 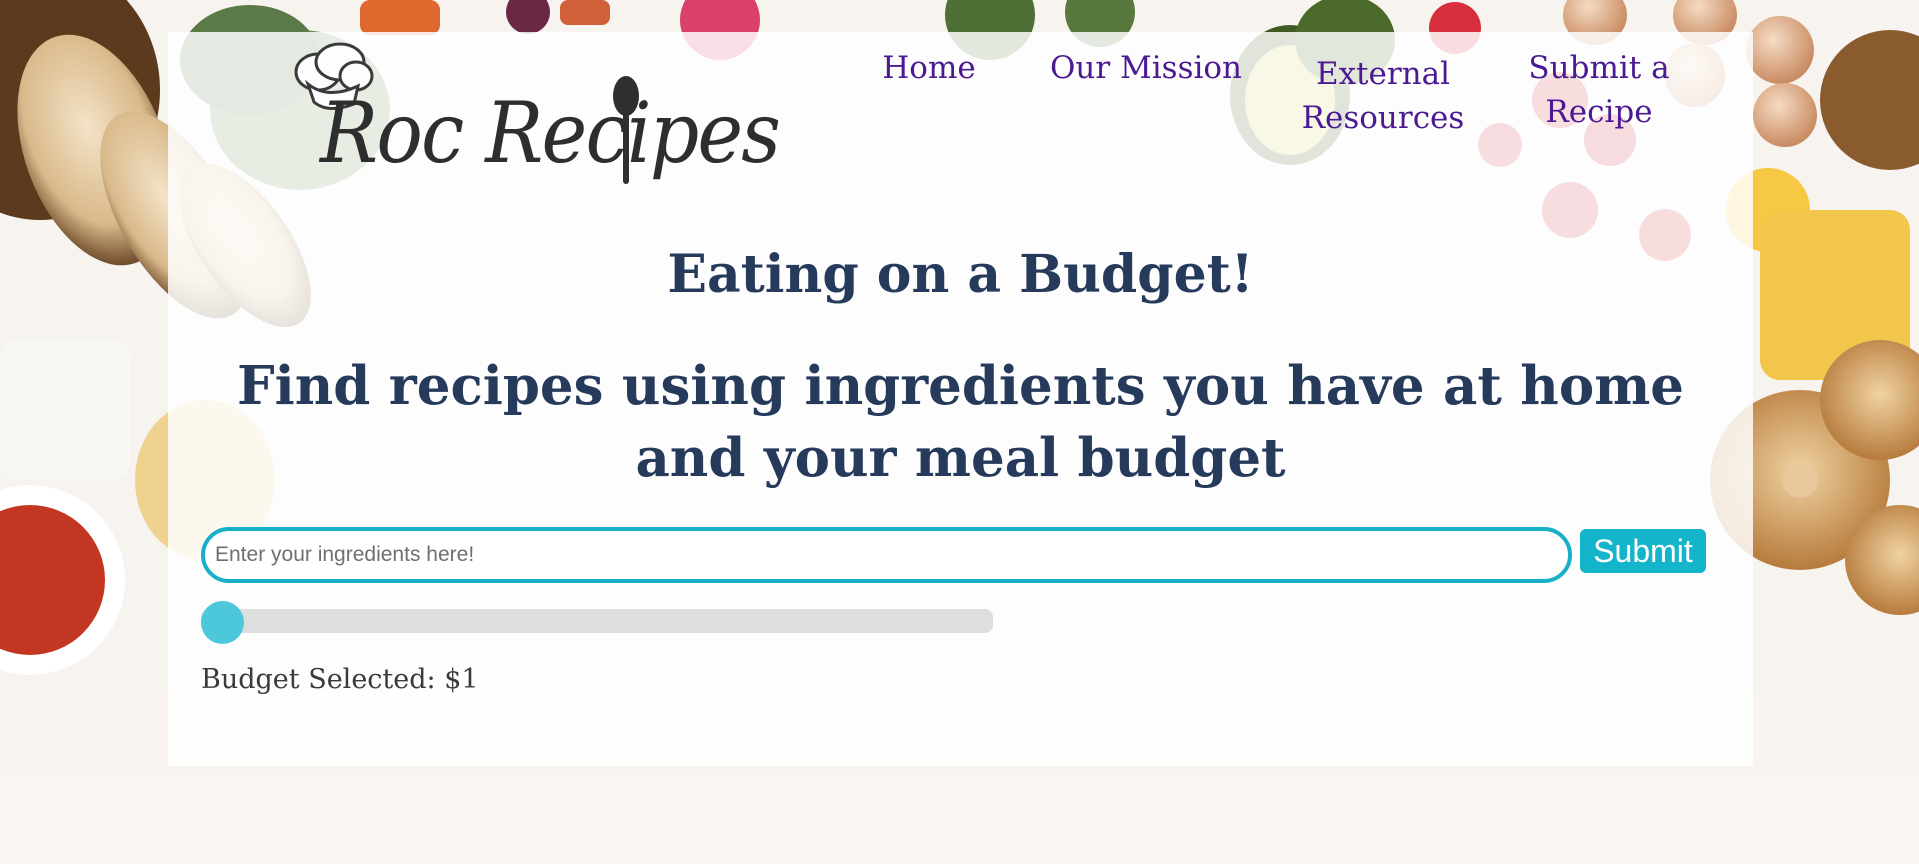 What do you see at coordinates (1599, 68) in the screenshot?
I see `nav-submit-recipe-line1: Submit a` at bounding box center [1599, 68].